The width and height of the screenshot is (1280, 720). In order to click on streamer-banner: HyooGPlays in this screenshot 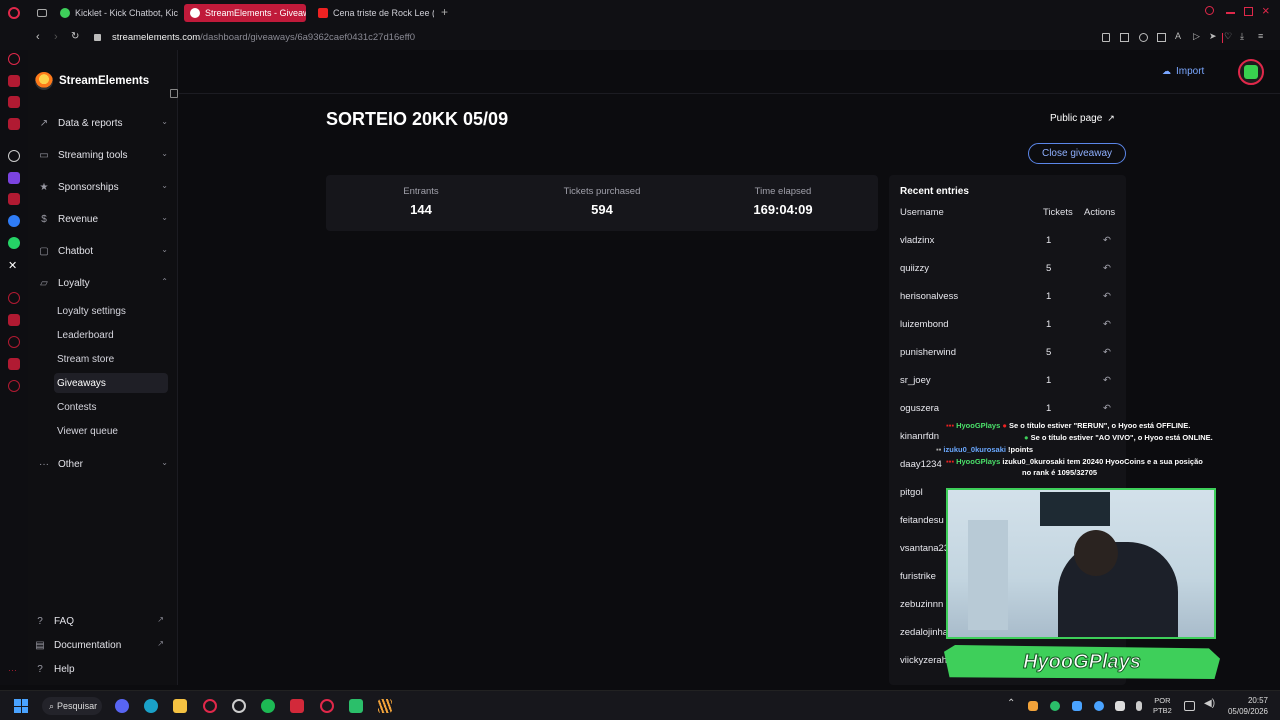, I will do `click(1082, 662)`.